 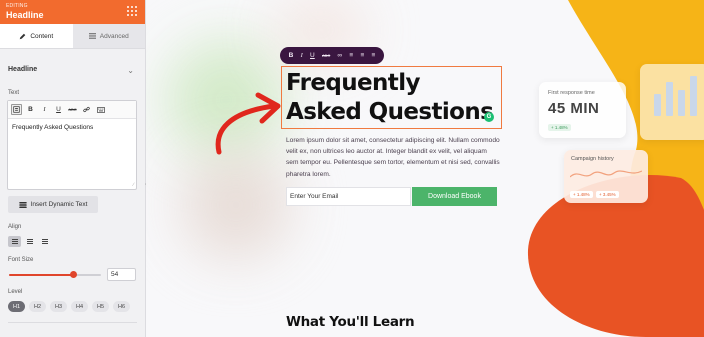 What do you see at coordinates (14, 93) in the screenshot?
I see `text-field-label: Text` at bounding box center [14, 93].